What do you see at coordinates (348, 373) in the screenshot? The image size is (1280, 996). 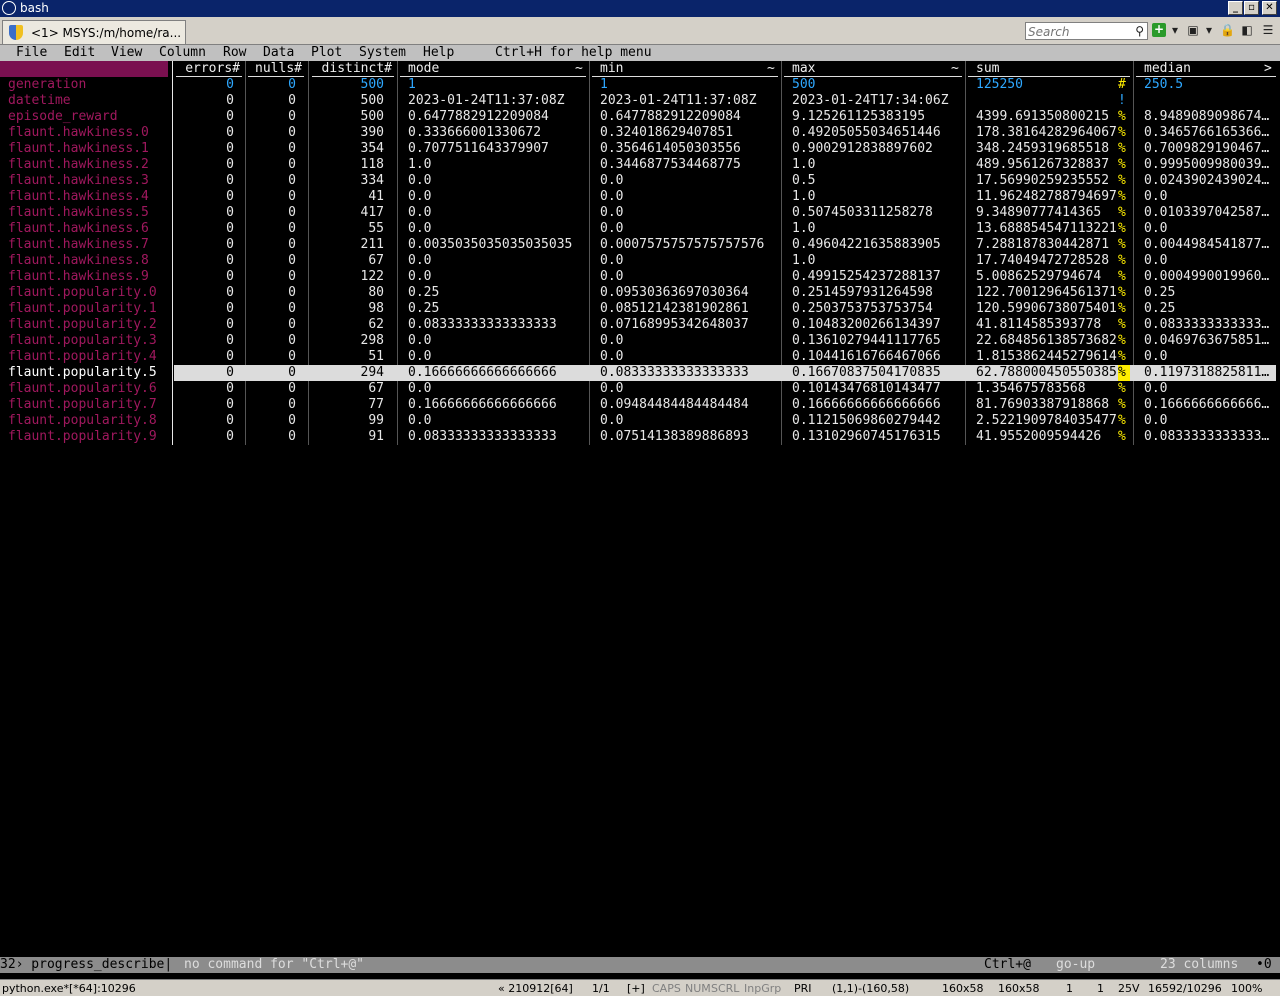 I see `cell-distinct: 294` at bounding box center [348, 373].